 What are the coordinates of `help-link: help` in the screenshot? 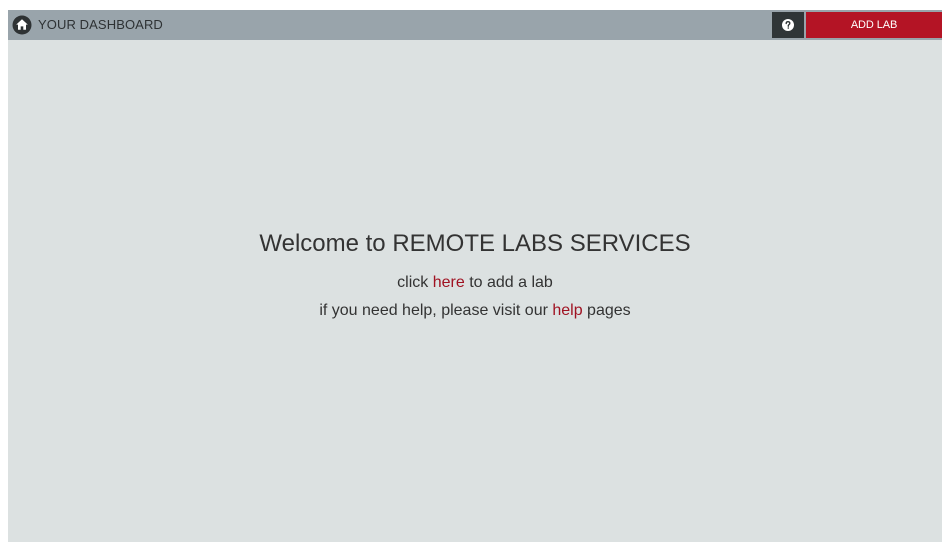 It's located at (567, 310).